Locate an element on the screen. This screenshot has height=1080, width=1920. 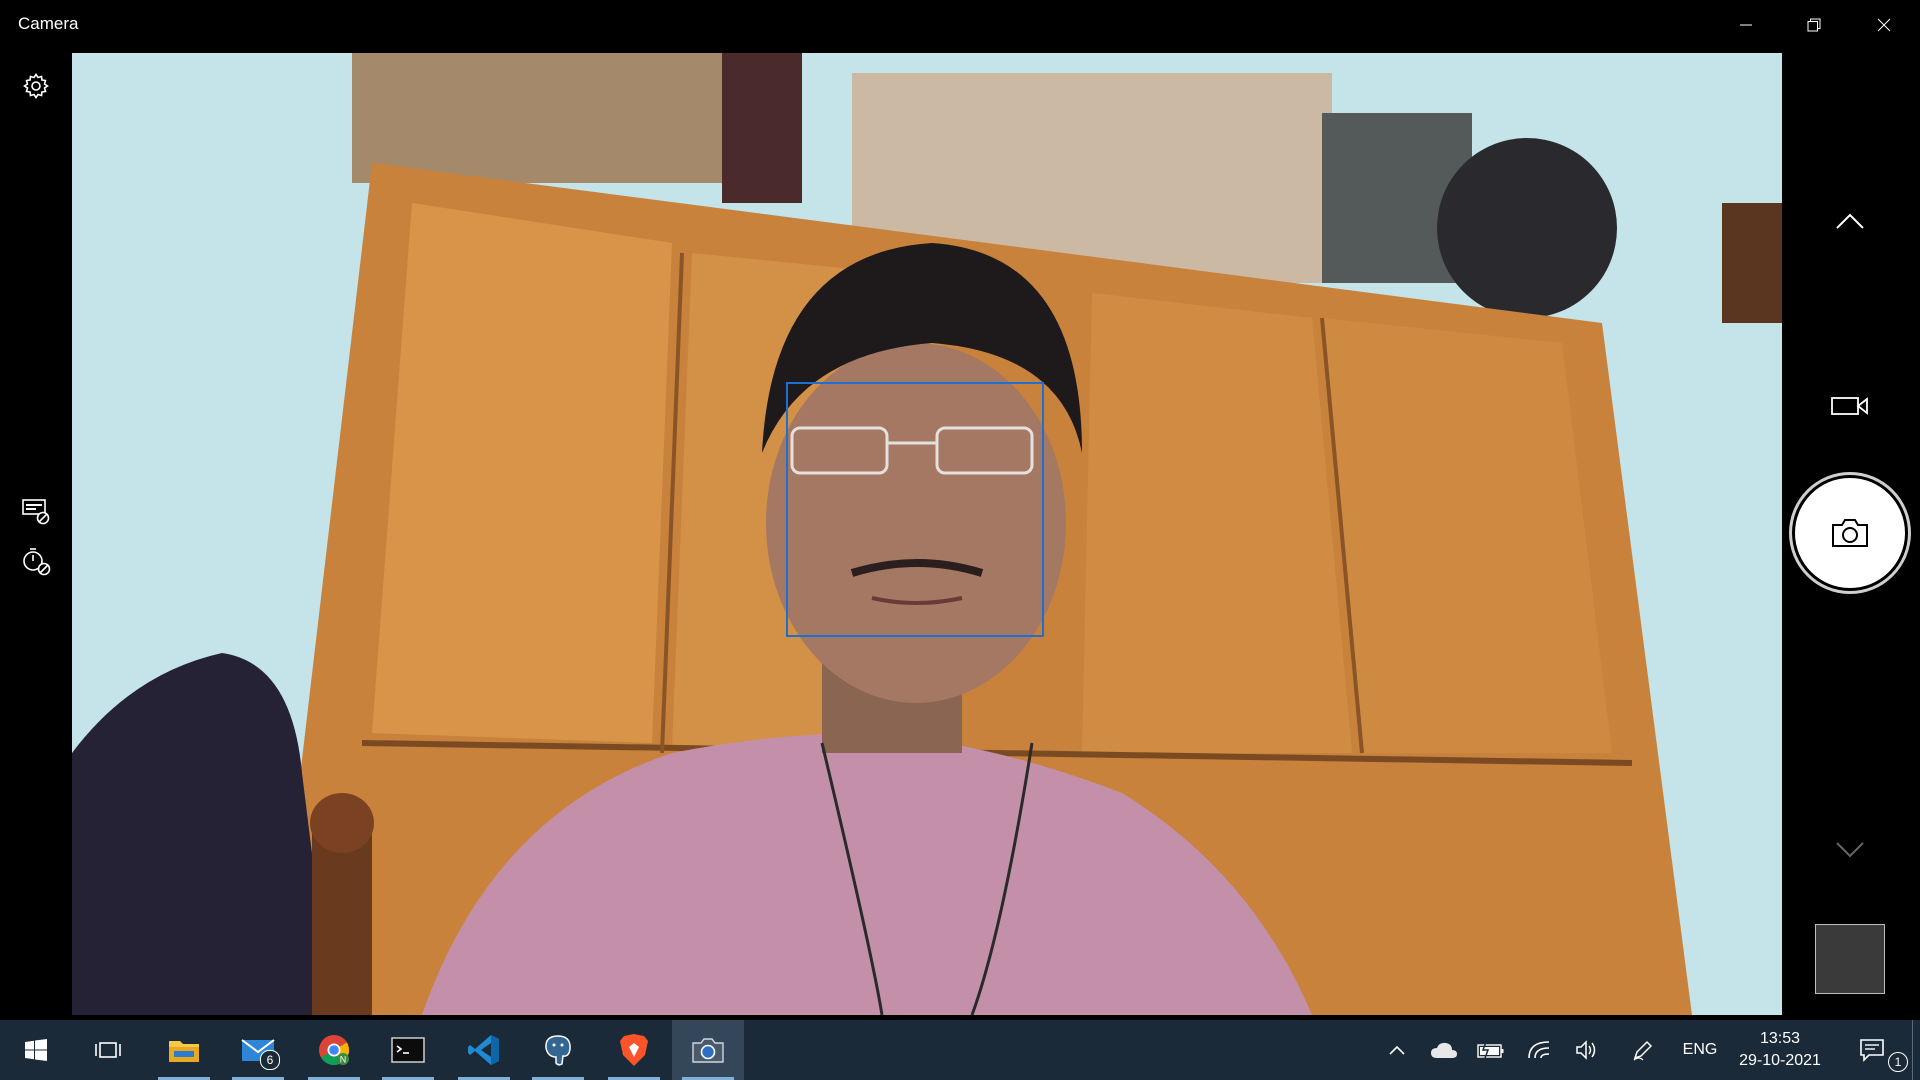
close-button is located at coordinates (1884, 25).